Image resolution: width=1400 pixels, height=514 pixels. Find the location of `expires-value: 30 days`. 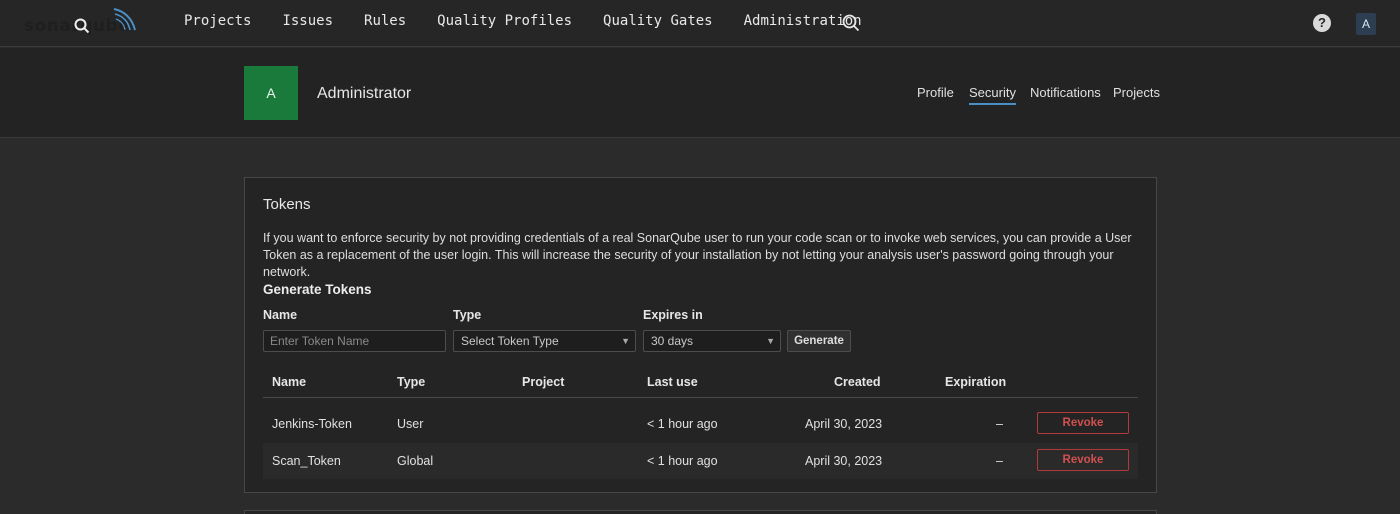

expires-value: 30 days is located at coordinates (672, 341).